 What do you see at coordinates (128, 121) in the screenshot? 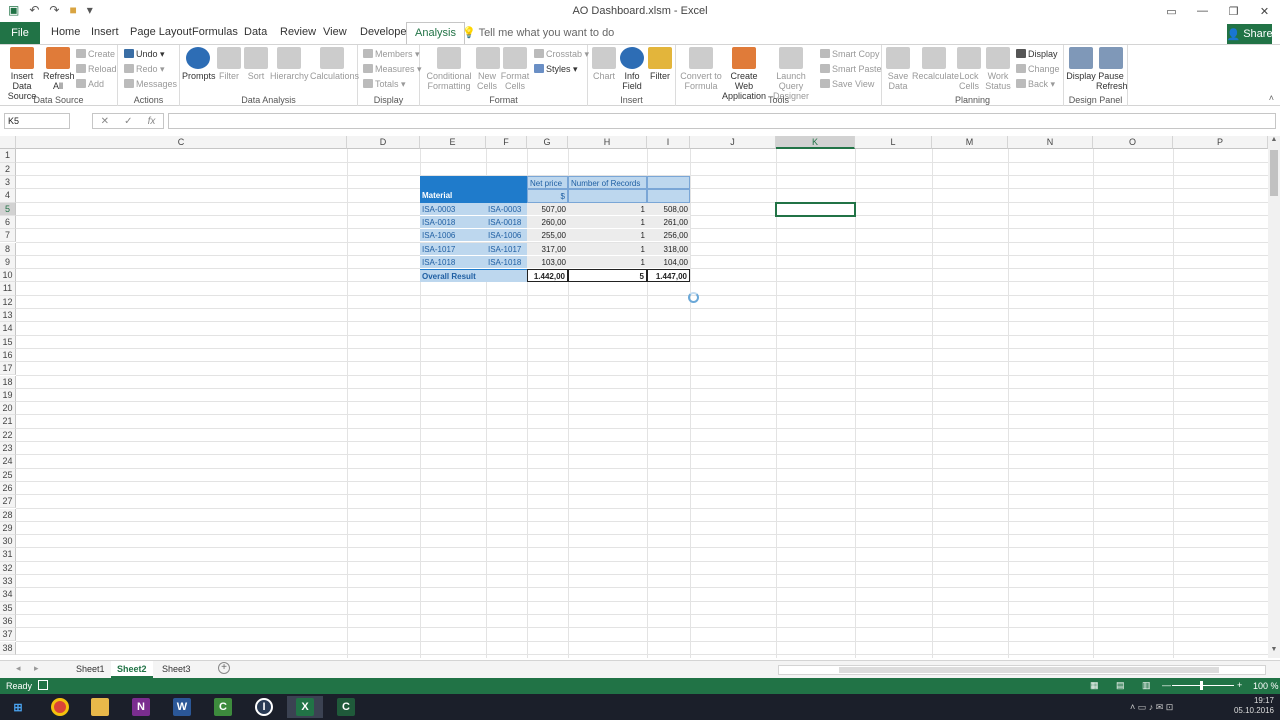
I see `enter-icon: ✓` at bounding box center [128, 121].